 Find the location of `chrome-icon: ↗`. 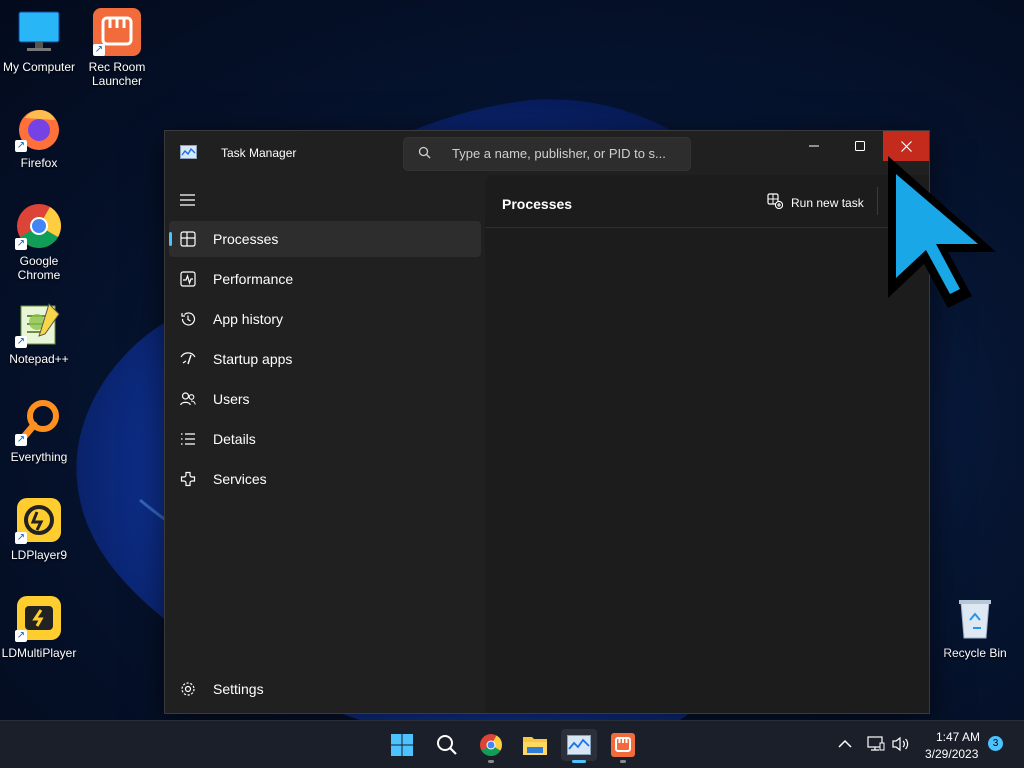

chrome-icon: ↗ is located at coordinates (39, 226).